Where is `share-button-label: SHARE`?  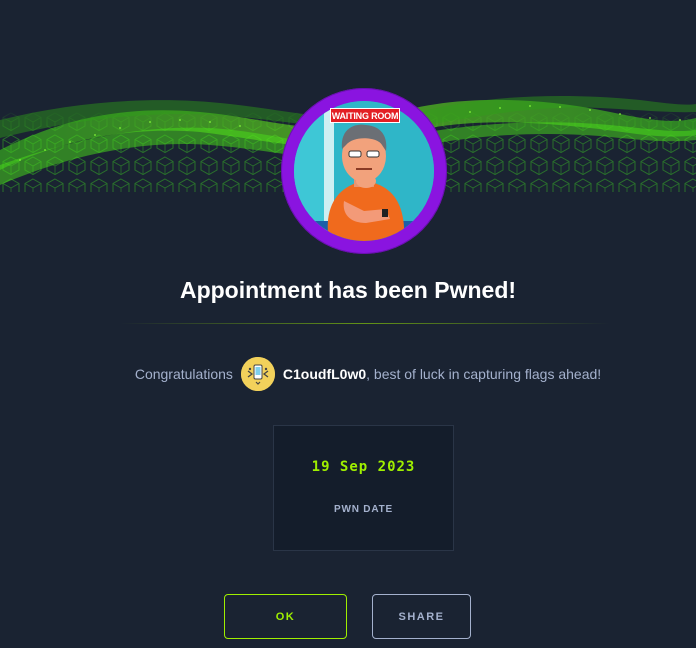 share-button-label: SHARE is located at coordinates (421, 616).